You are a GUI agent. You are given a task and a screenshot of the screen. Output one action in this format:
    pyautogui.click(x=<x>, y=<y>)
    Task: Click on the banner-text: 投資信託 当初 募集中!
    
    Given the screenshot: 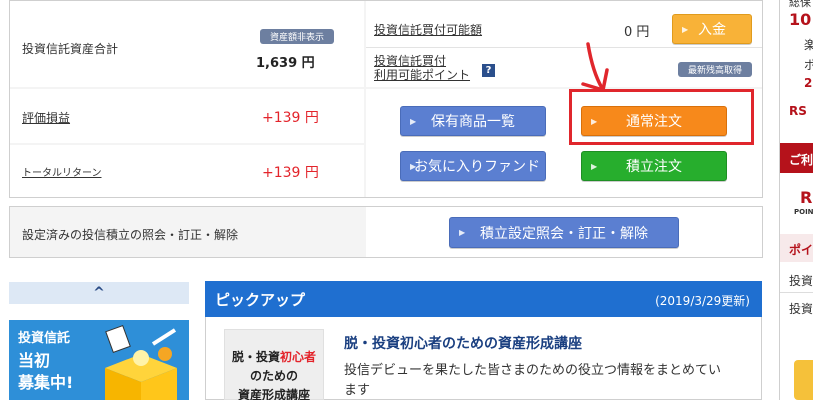 What is the action you would take?
    pyautogui.click(x=45, y=361)
    